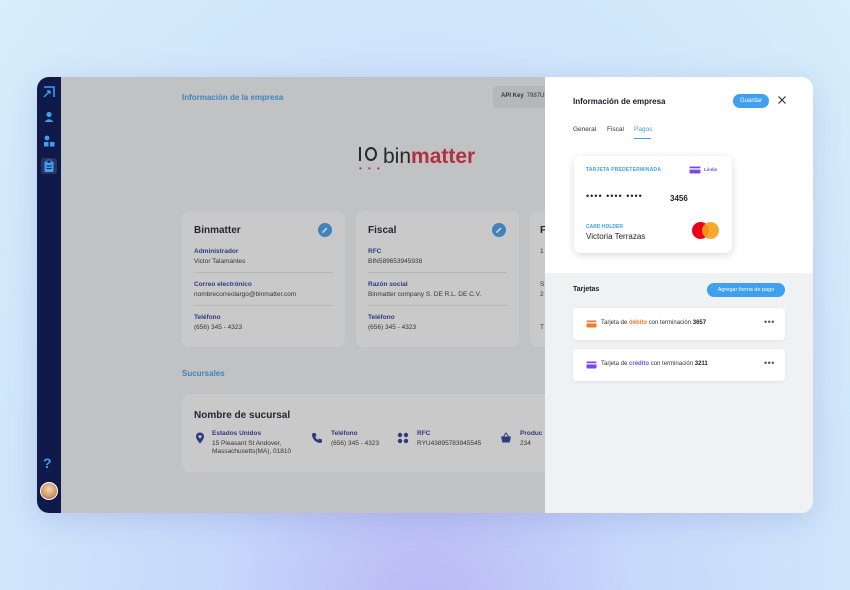 Image resolution: width=850 pixels, height=590 pixels. I want to click on location-label: Estados Unidos, so click(237, 433).